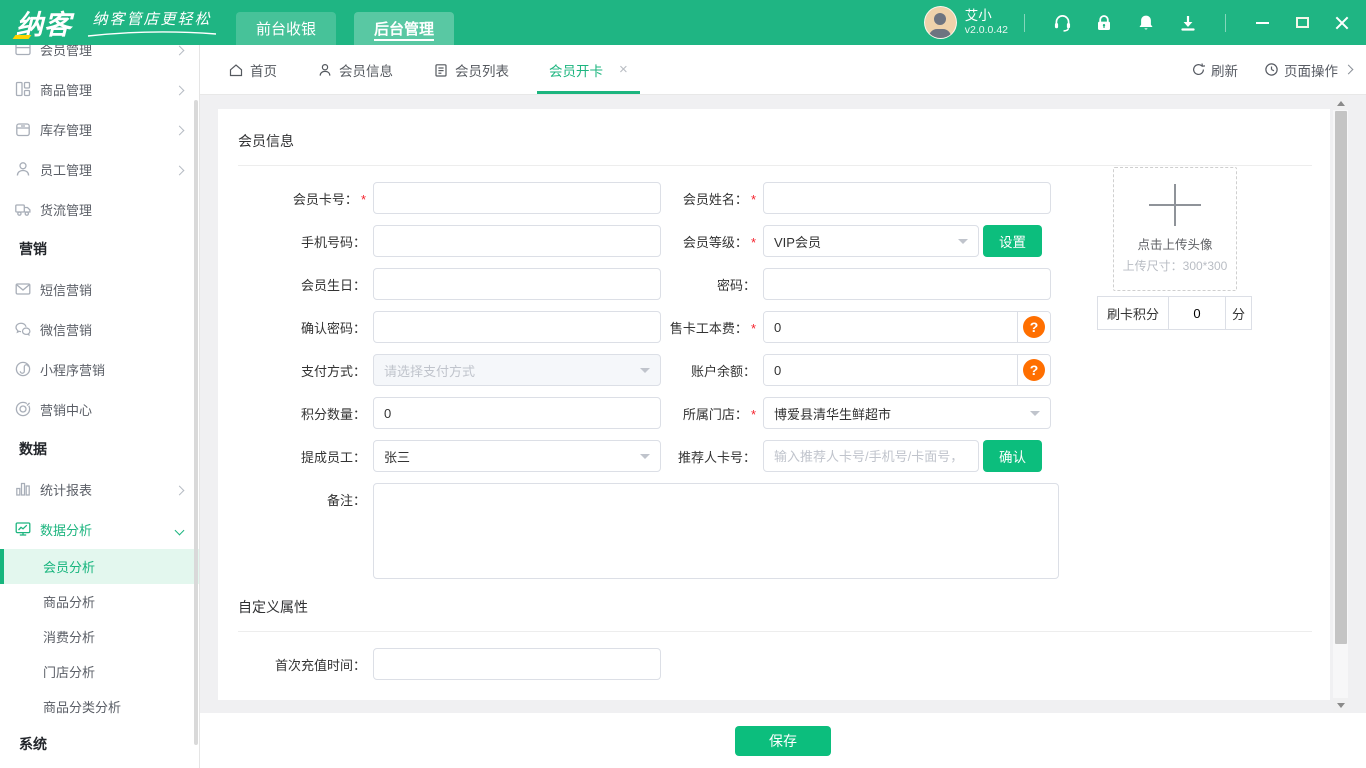 The width and height of the screenshot is (1366, 768). I want to click on sidebar-item-statistic-reports: 统计报表, so click(99, 489).